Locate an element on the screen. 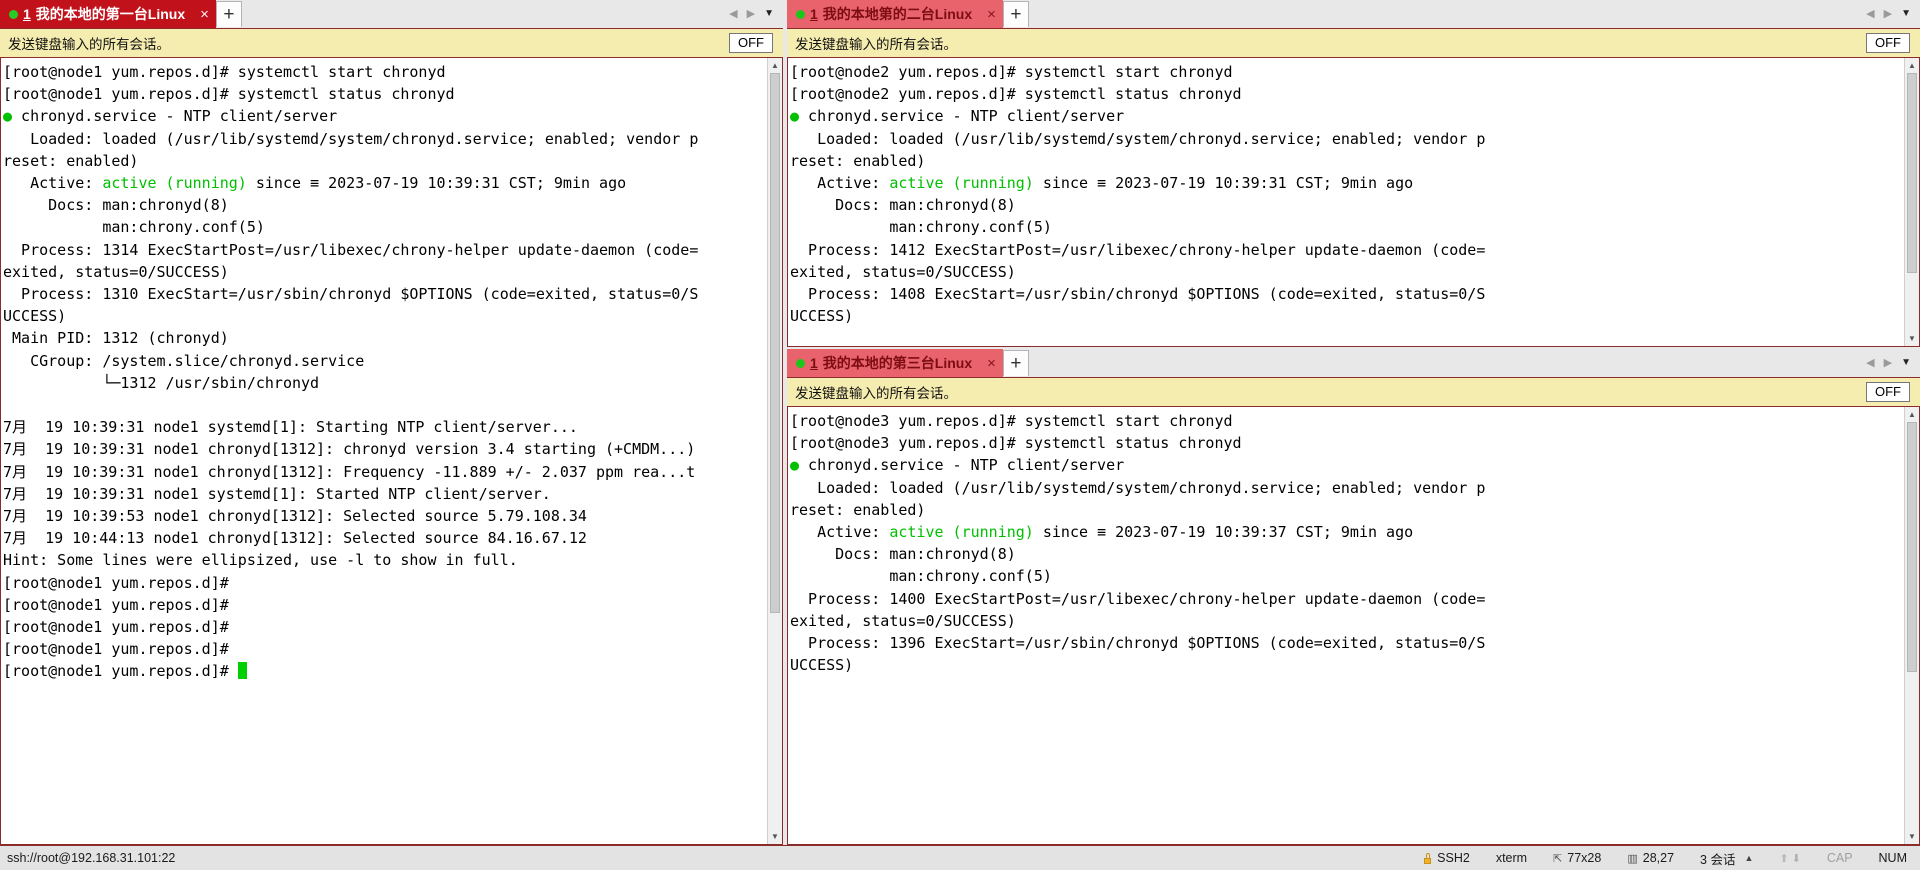 Image resolution: width=1920 pixels, height=870 pixels. terminal-line: man:chrony.conf(5) is located at coordinates (1347, 227).